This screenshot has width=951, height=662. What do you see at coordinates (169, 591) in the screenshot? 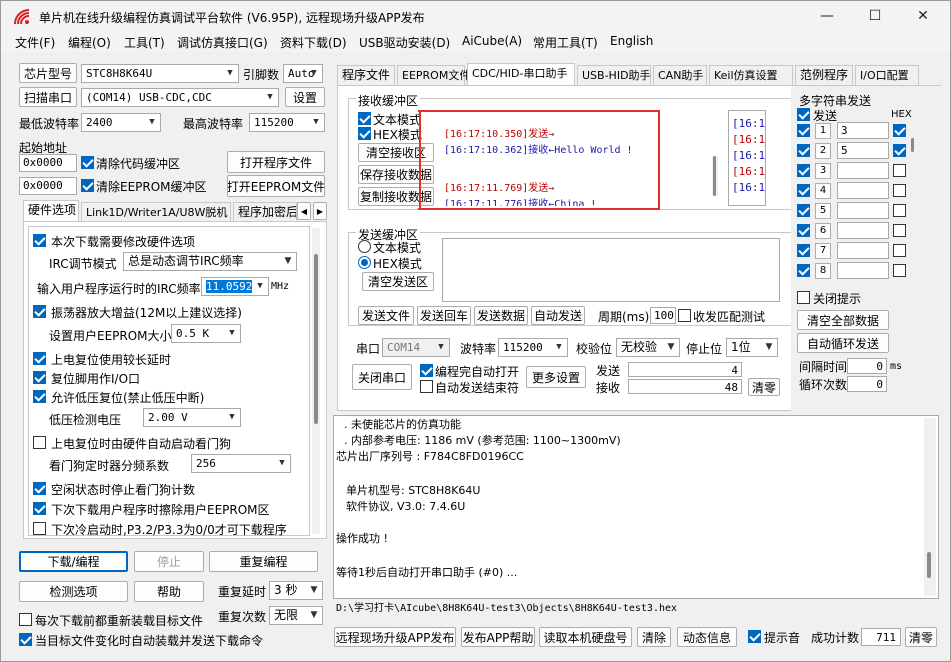
I see `help-button: 帮助` at bounding box center [169, 591].